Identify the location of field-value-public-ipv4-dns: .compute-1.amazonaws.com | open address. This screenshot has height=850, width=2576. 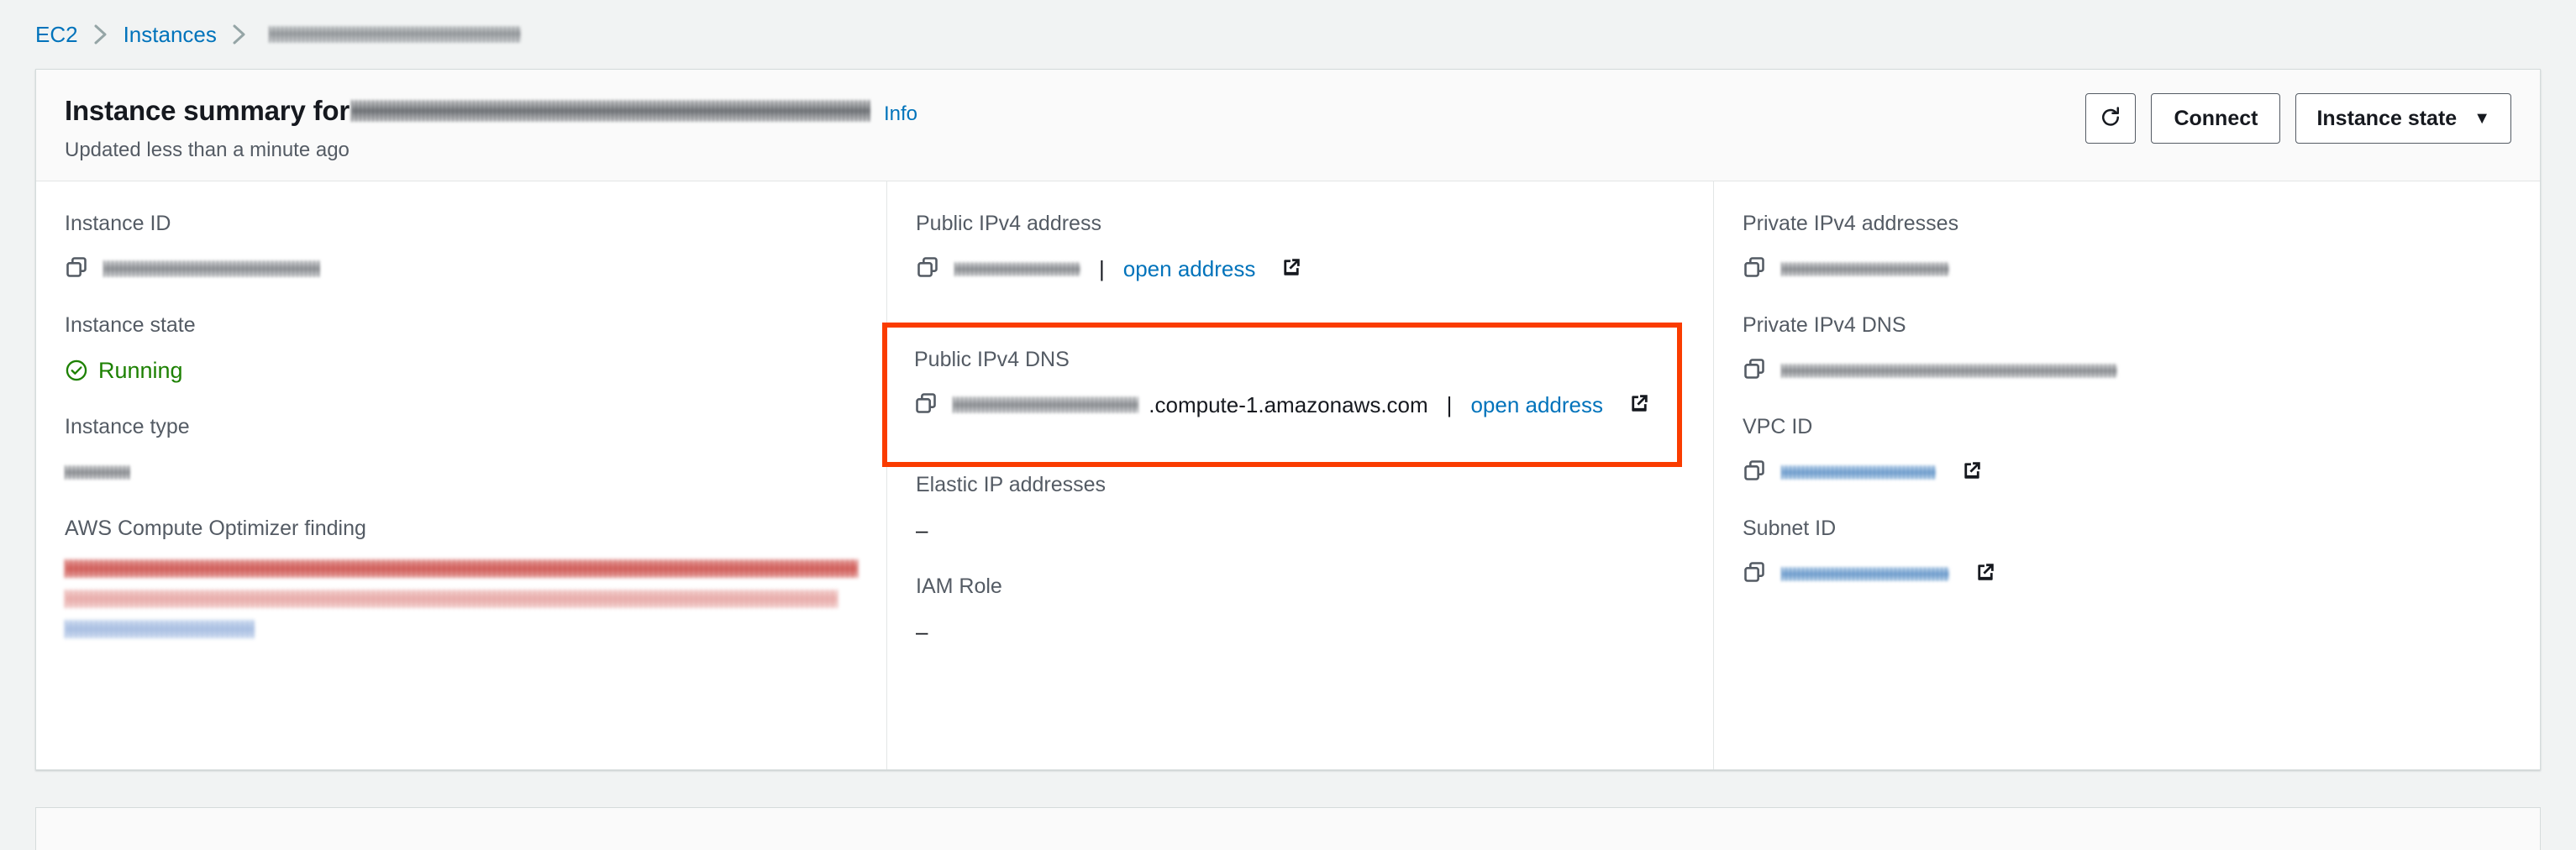
(1282, 405).